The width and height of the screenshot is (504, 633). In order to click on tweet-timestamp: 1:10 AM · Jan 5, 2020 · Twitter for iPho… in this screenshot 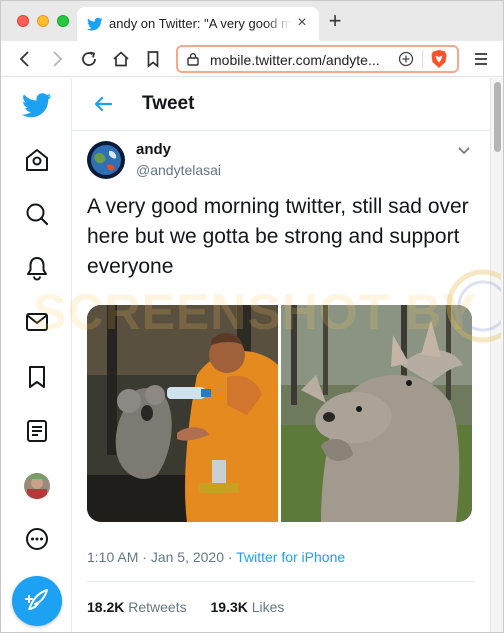, I will do `click(216, 557)`.